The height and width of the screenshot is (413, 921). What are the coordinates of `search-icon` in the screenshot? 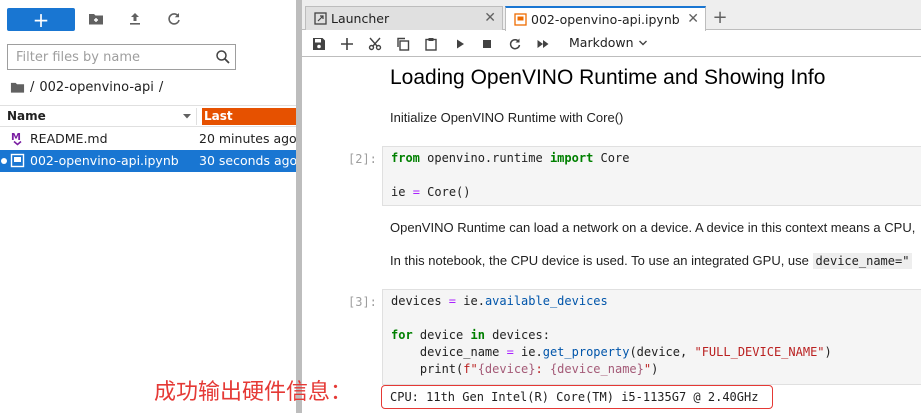 It's located at (223, 57).